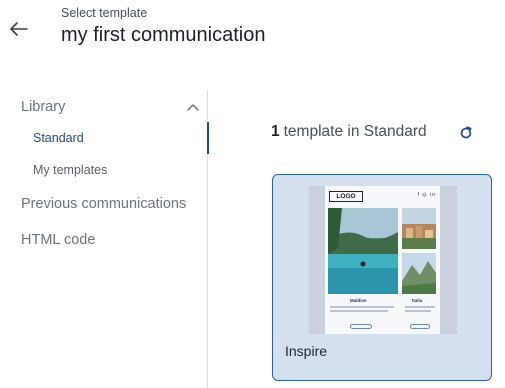 This screenshot has width=505, height=388. I want to click on refresh-button, so click(466, 133).